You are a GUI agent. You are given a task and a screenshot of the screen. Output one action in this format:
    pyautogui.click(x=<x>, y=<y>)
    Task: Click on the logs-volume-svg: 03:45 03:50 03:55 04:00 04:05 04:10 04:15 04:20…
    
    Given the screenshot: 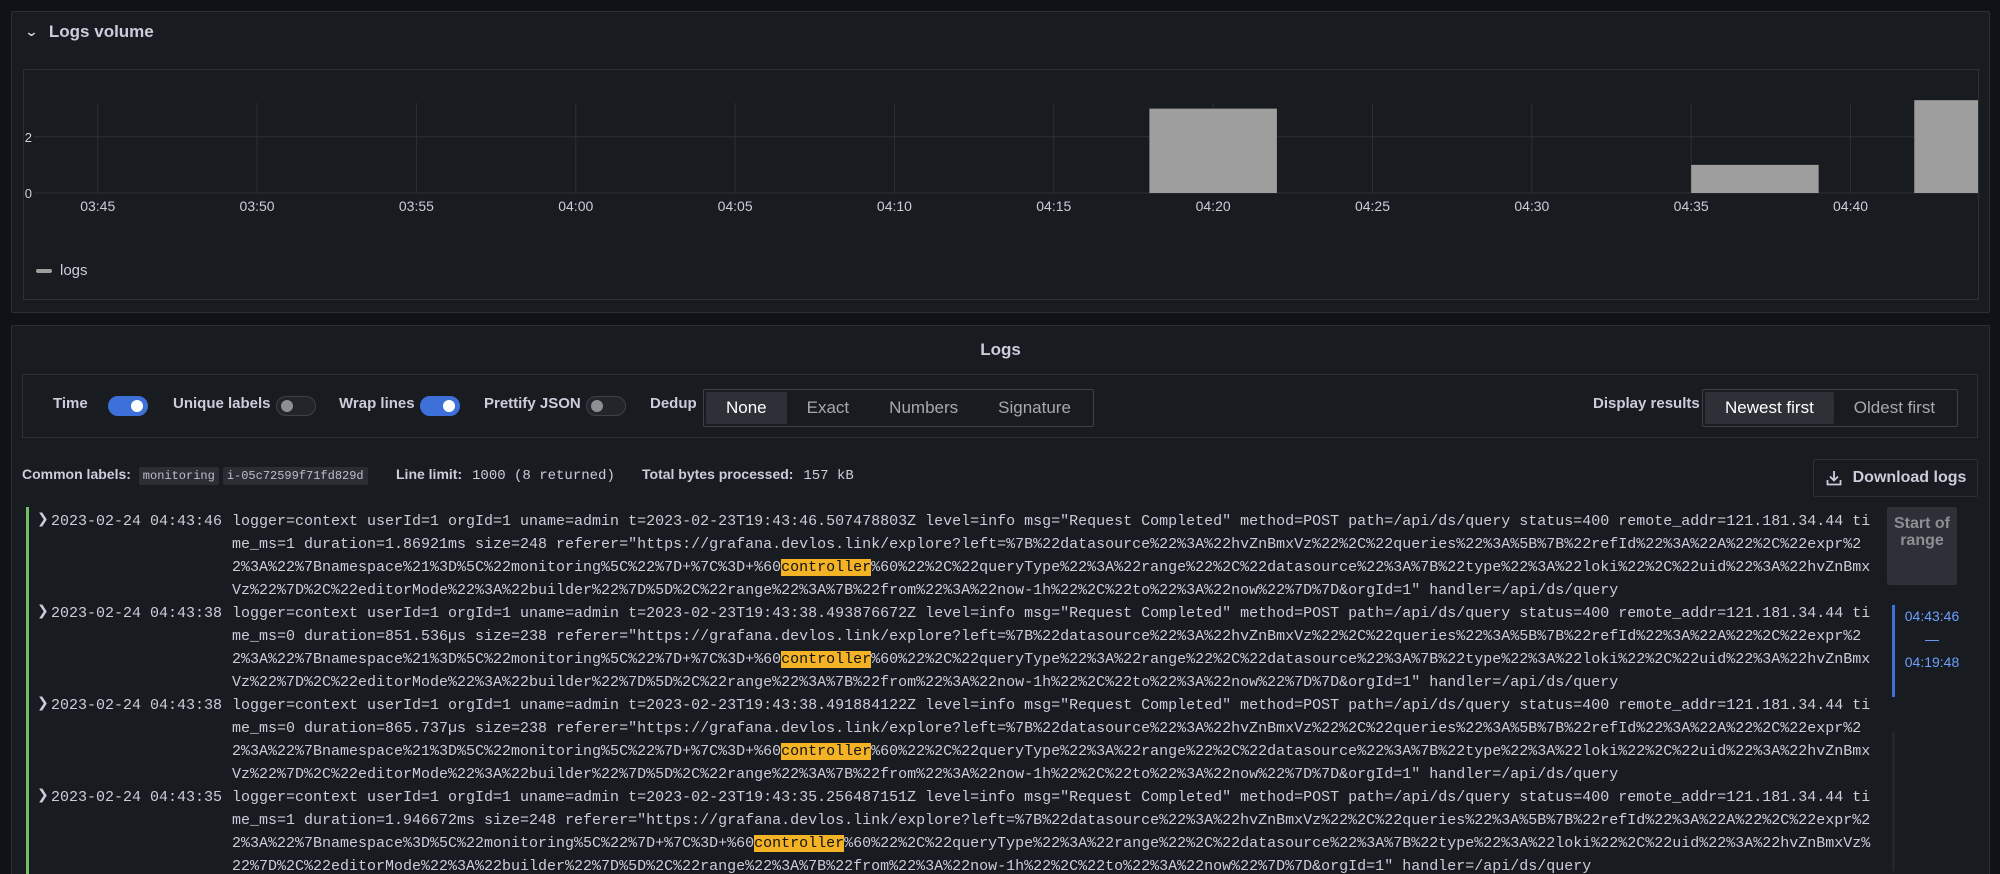 What is the action you would take?
    pyautogui.click(x=1001, y=157)
    